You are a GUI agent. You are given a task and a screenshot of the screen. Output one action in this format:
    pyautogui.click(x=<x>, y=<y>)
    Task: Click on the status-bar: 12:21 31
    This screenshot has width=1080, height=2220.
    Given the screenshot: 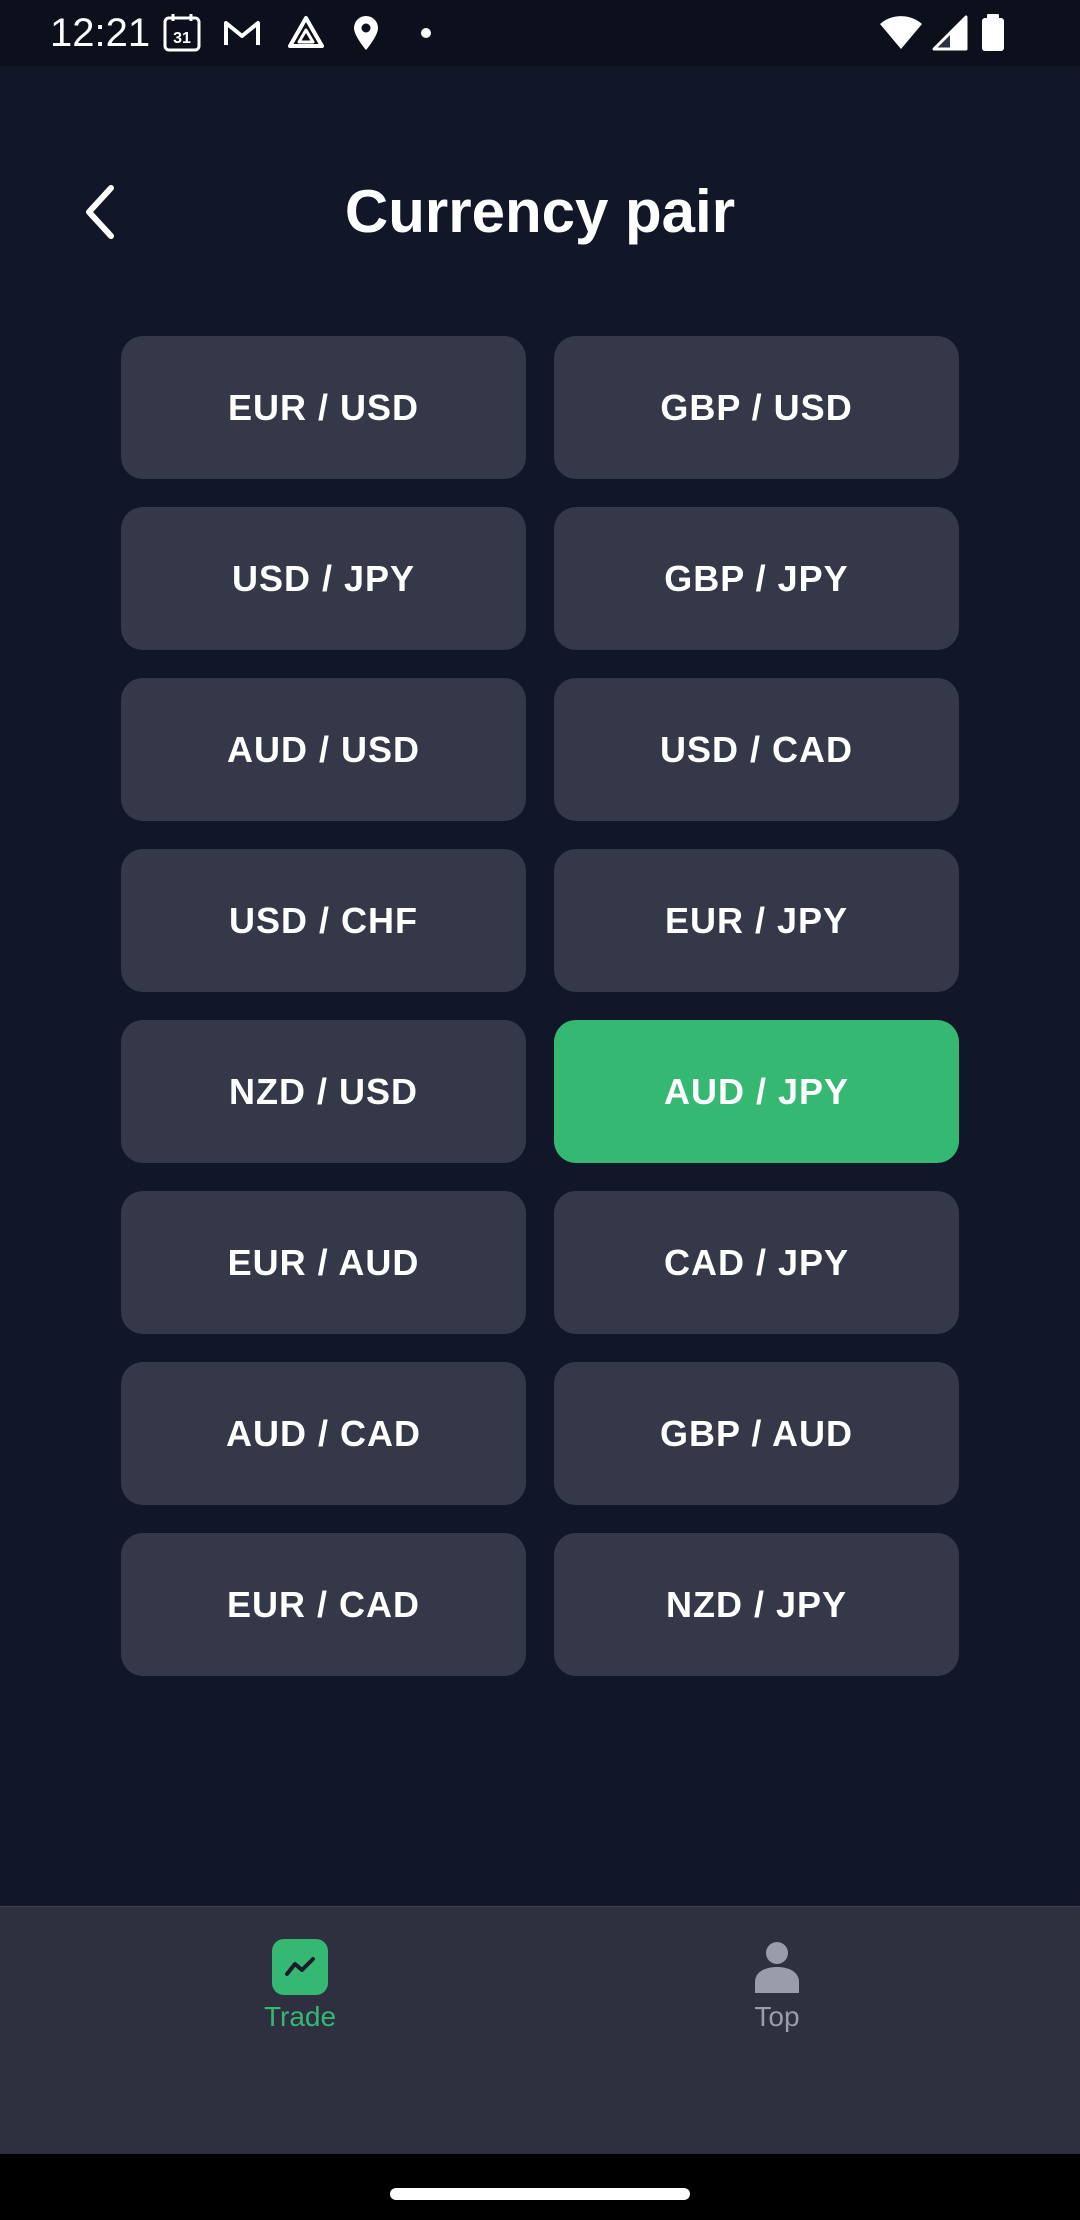 What is the action you would take?
    pyautogui.click(x=540, y=33)
    